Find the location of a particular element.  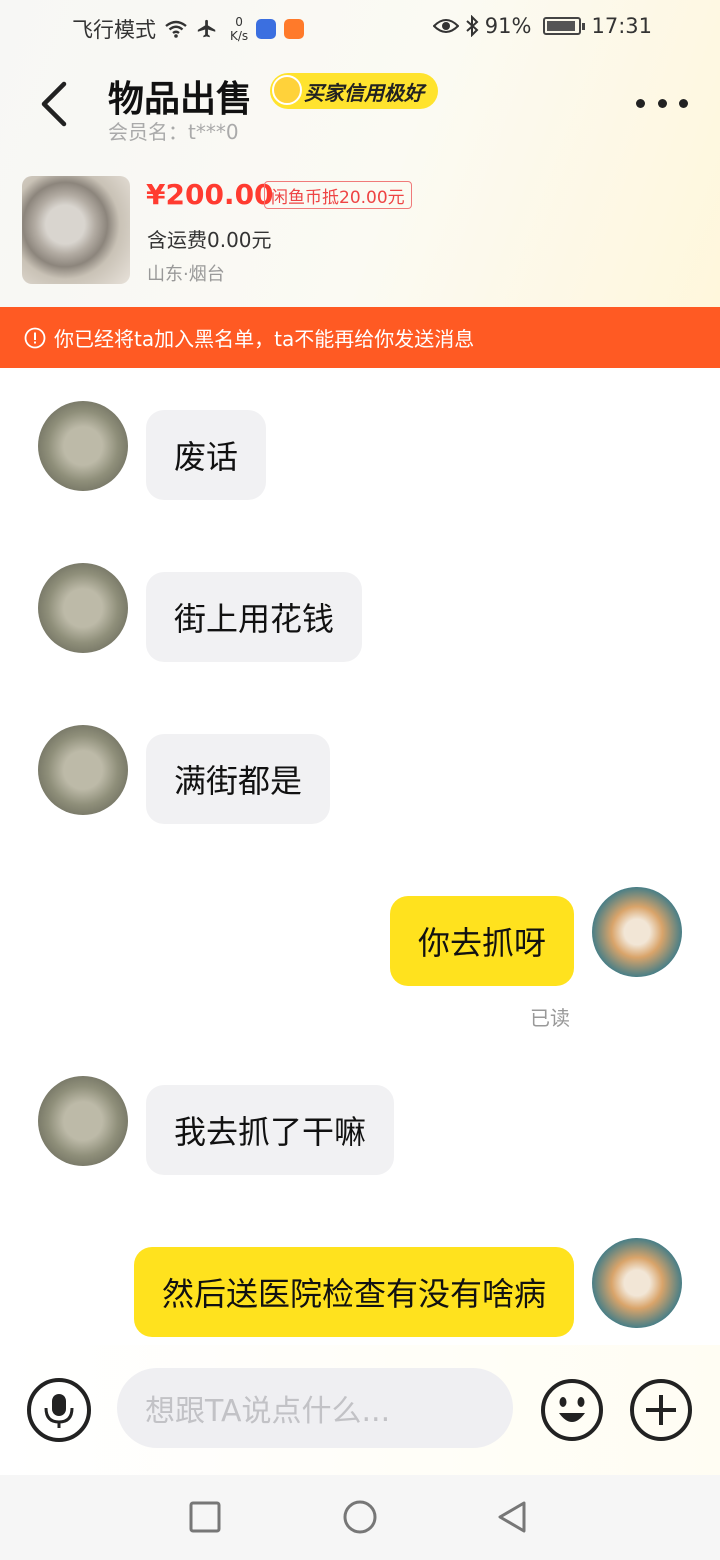

airplane-icon is located at coordinates (206, 28).